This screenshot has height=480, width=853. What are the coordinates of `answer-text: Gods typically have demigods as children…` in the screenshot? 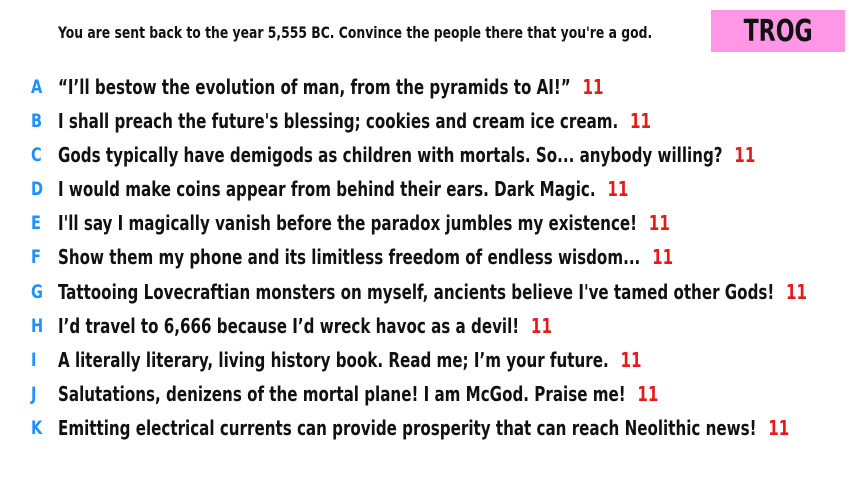 It's located at (390, 155).